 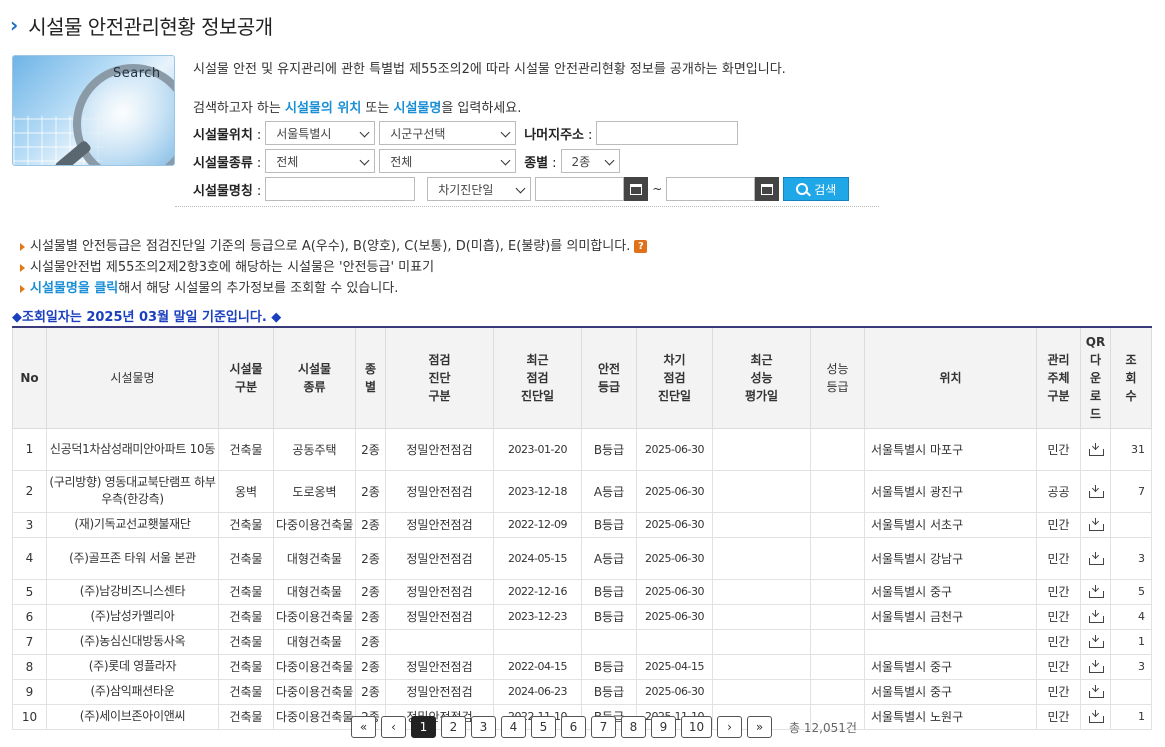 I want to click on cell-pgrade, so click(x=837, y=558).